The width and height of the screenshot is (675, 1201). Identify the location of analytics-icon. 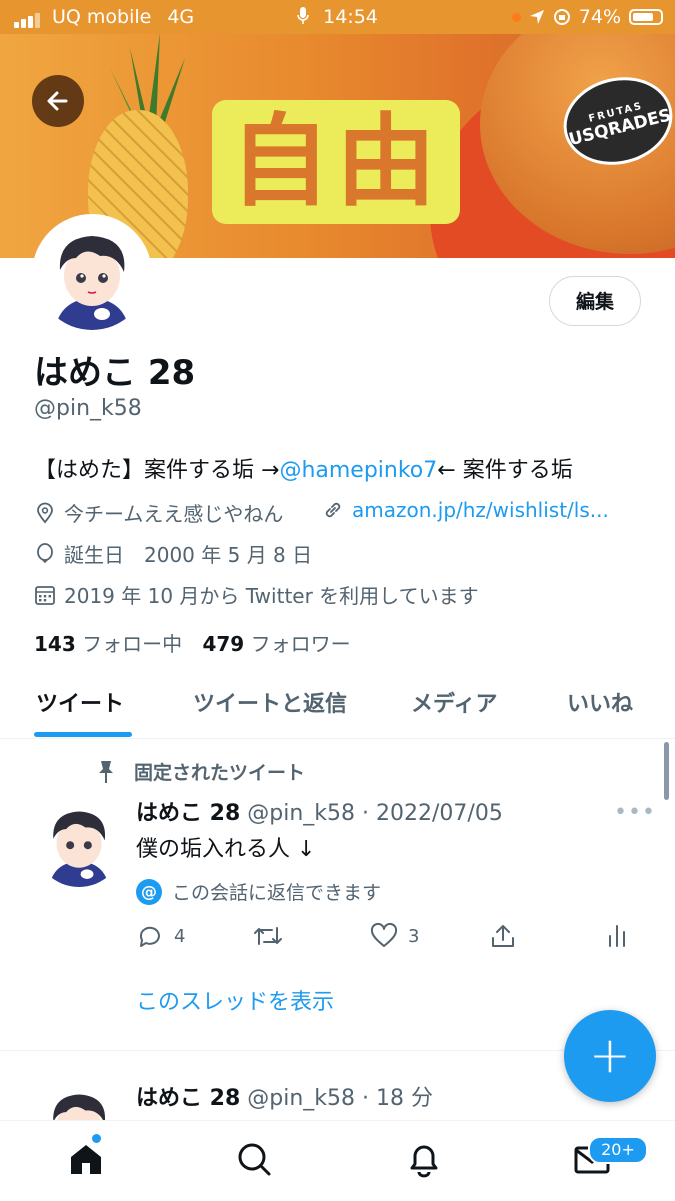
(617, 936).